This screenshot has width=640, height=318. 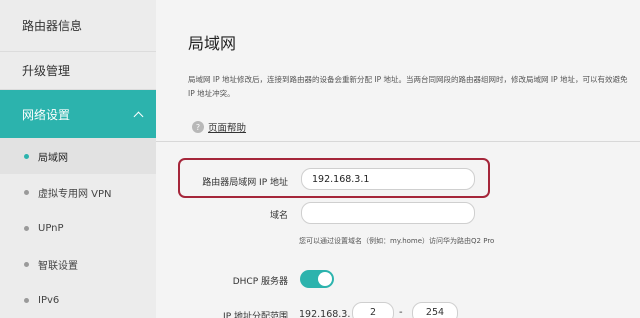 I want to click on ip-range-dash: -, so click(x=401, y=312).